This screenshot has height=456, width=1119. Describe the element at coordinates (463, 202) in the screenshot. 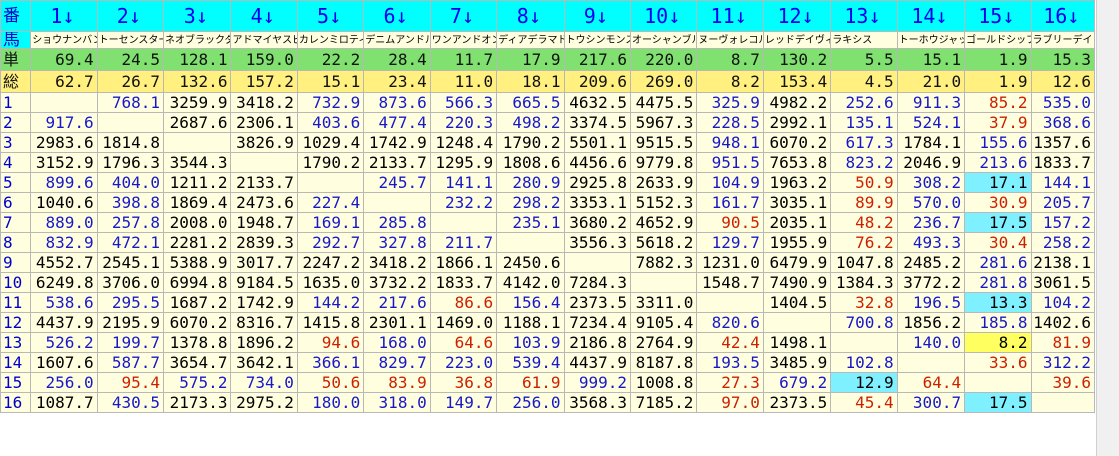

I see `odds-cell: 232.2` at that location.